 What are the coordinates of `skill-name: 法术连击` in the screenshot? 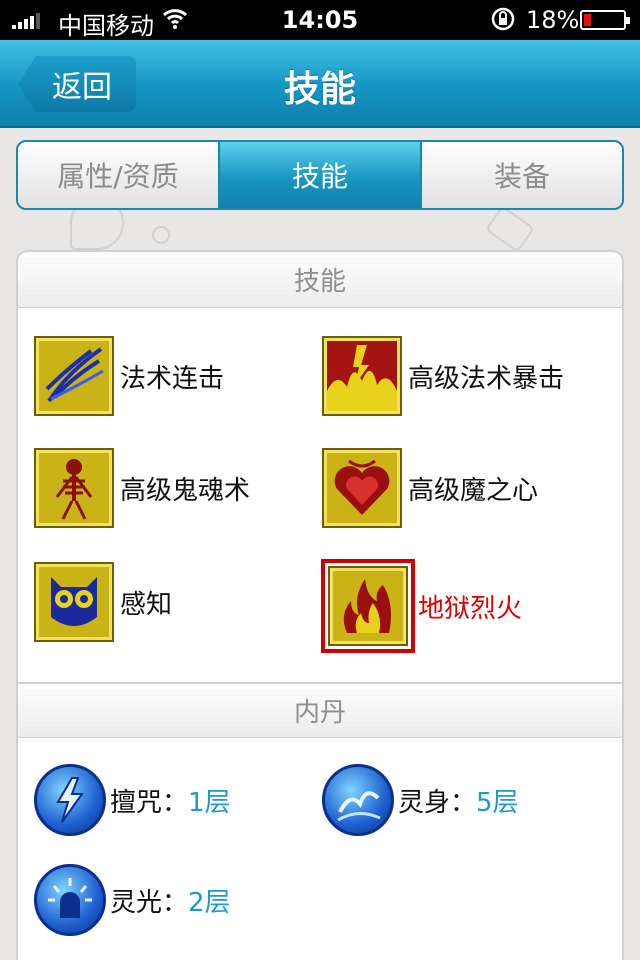 It's located at (172, 378).